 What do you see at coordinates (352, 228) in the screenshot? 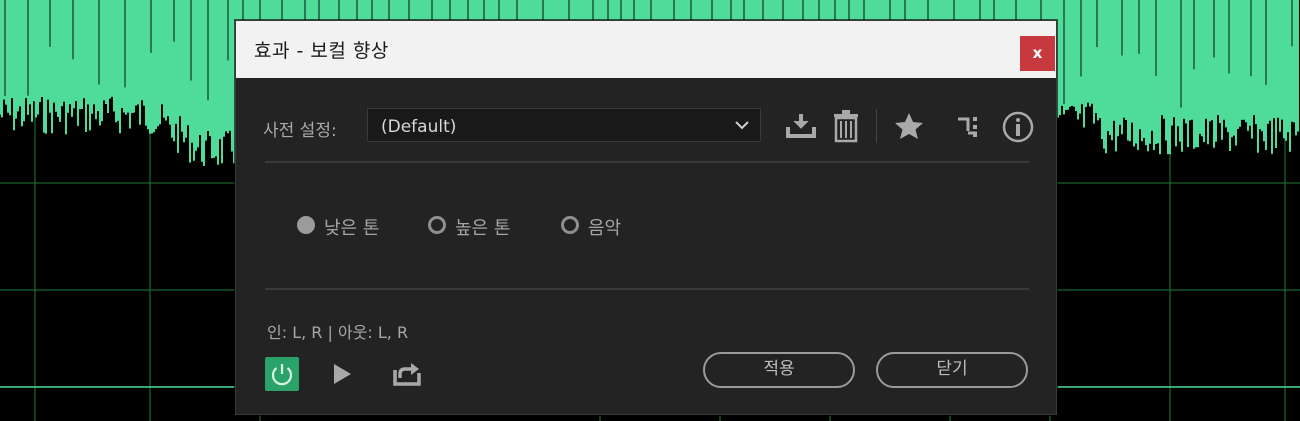
I see `mode-option-label: 낮은 톤` at bounding box center [352, 228].